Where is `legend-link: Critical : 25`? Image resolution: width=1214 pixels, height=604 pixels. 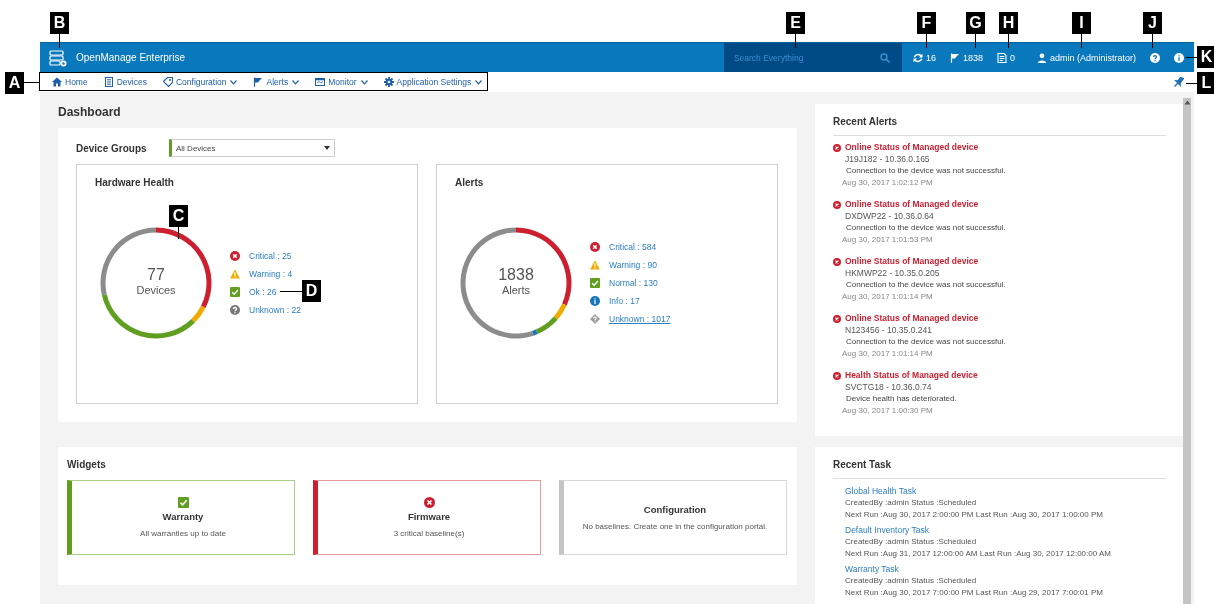 legend-link: Critical : 25 is located at coordinates (270, 256).